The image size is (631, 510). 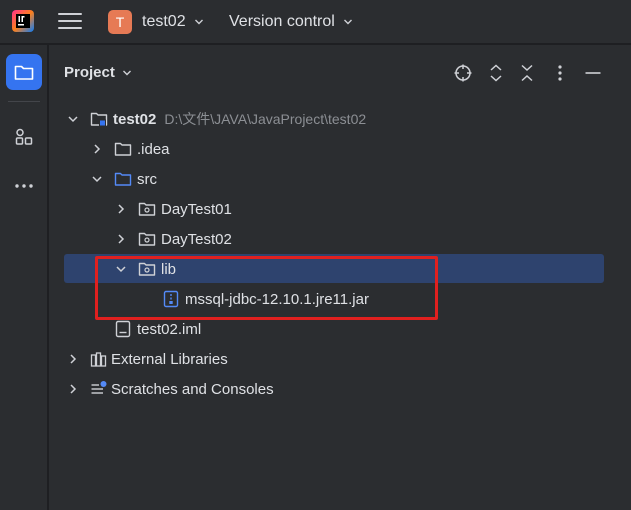 I want to click on more-tools-button, so click(x=24, y=186).